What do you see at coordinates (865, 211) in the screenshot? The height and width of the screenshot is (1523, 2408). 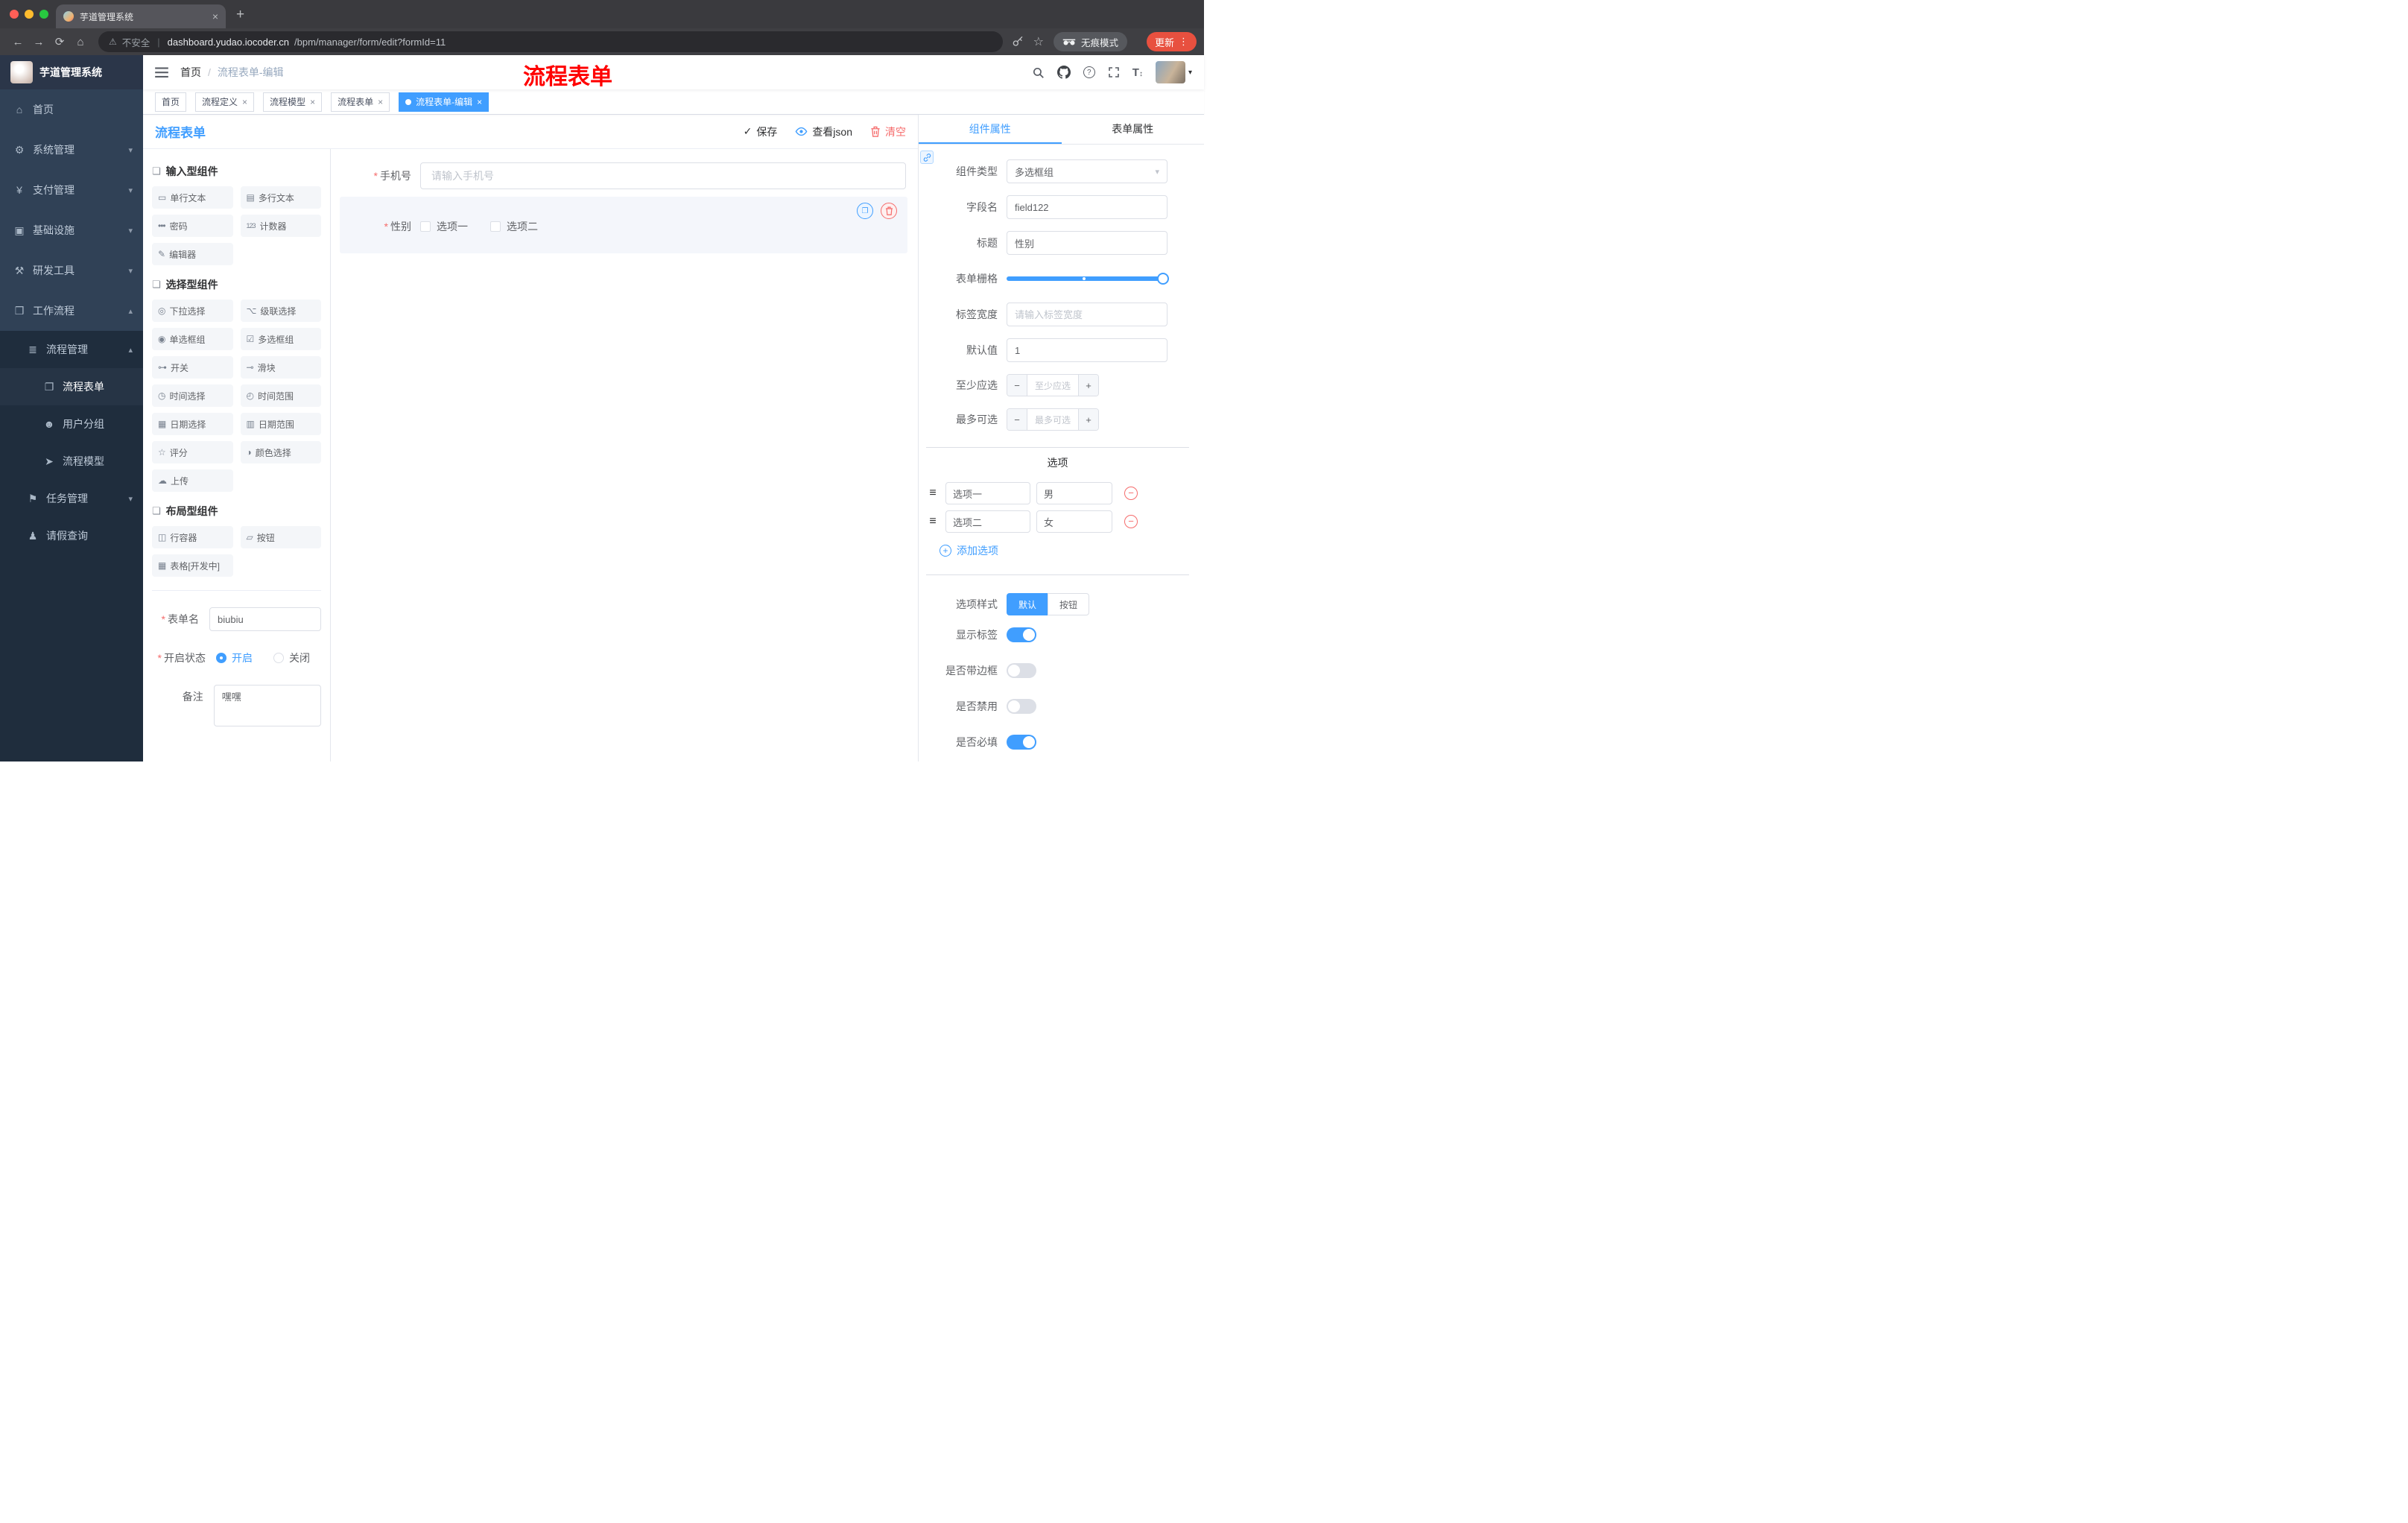 I see `copy-component-button: ❐` at bounding box center [865, 211].